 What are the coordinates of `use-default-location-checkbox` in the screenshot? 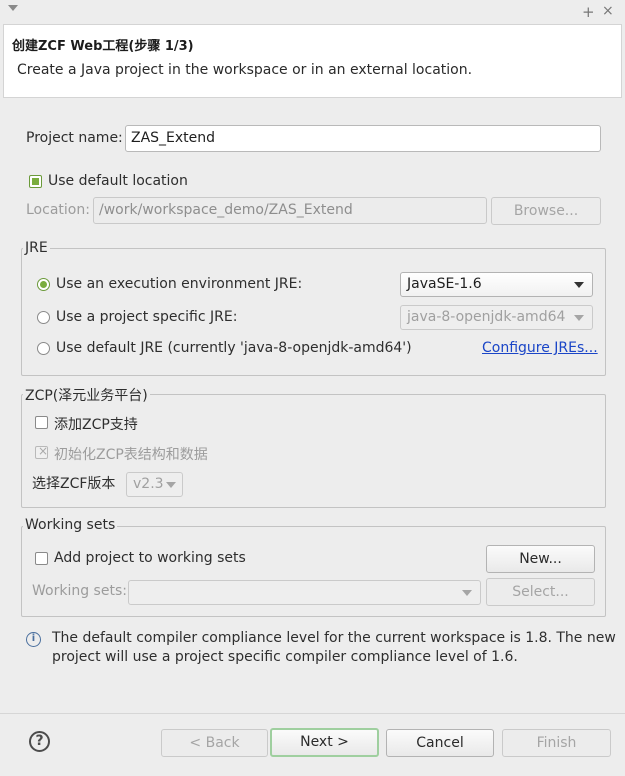 It's located at (35, 181).